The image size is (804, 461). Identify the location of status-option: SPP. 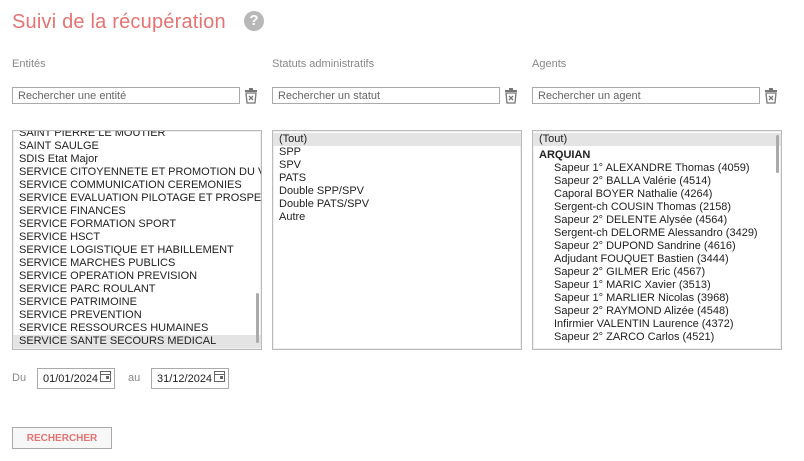
(397, 152).